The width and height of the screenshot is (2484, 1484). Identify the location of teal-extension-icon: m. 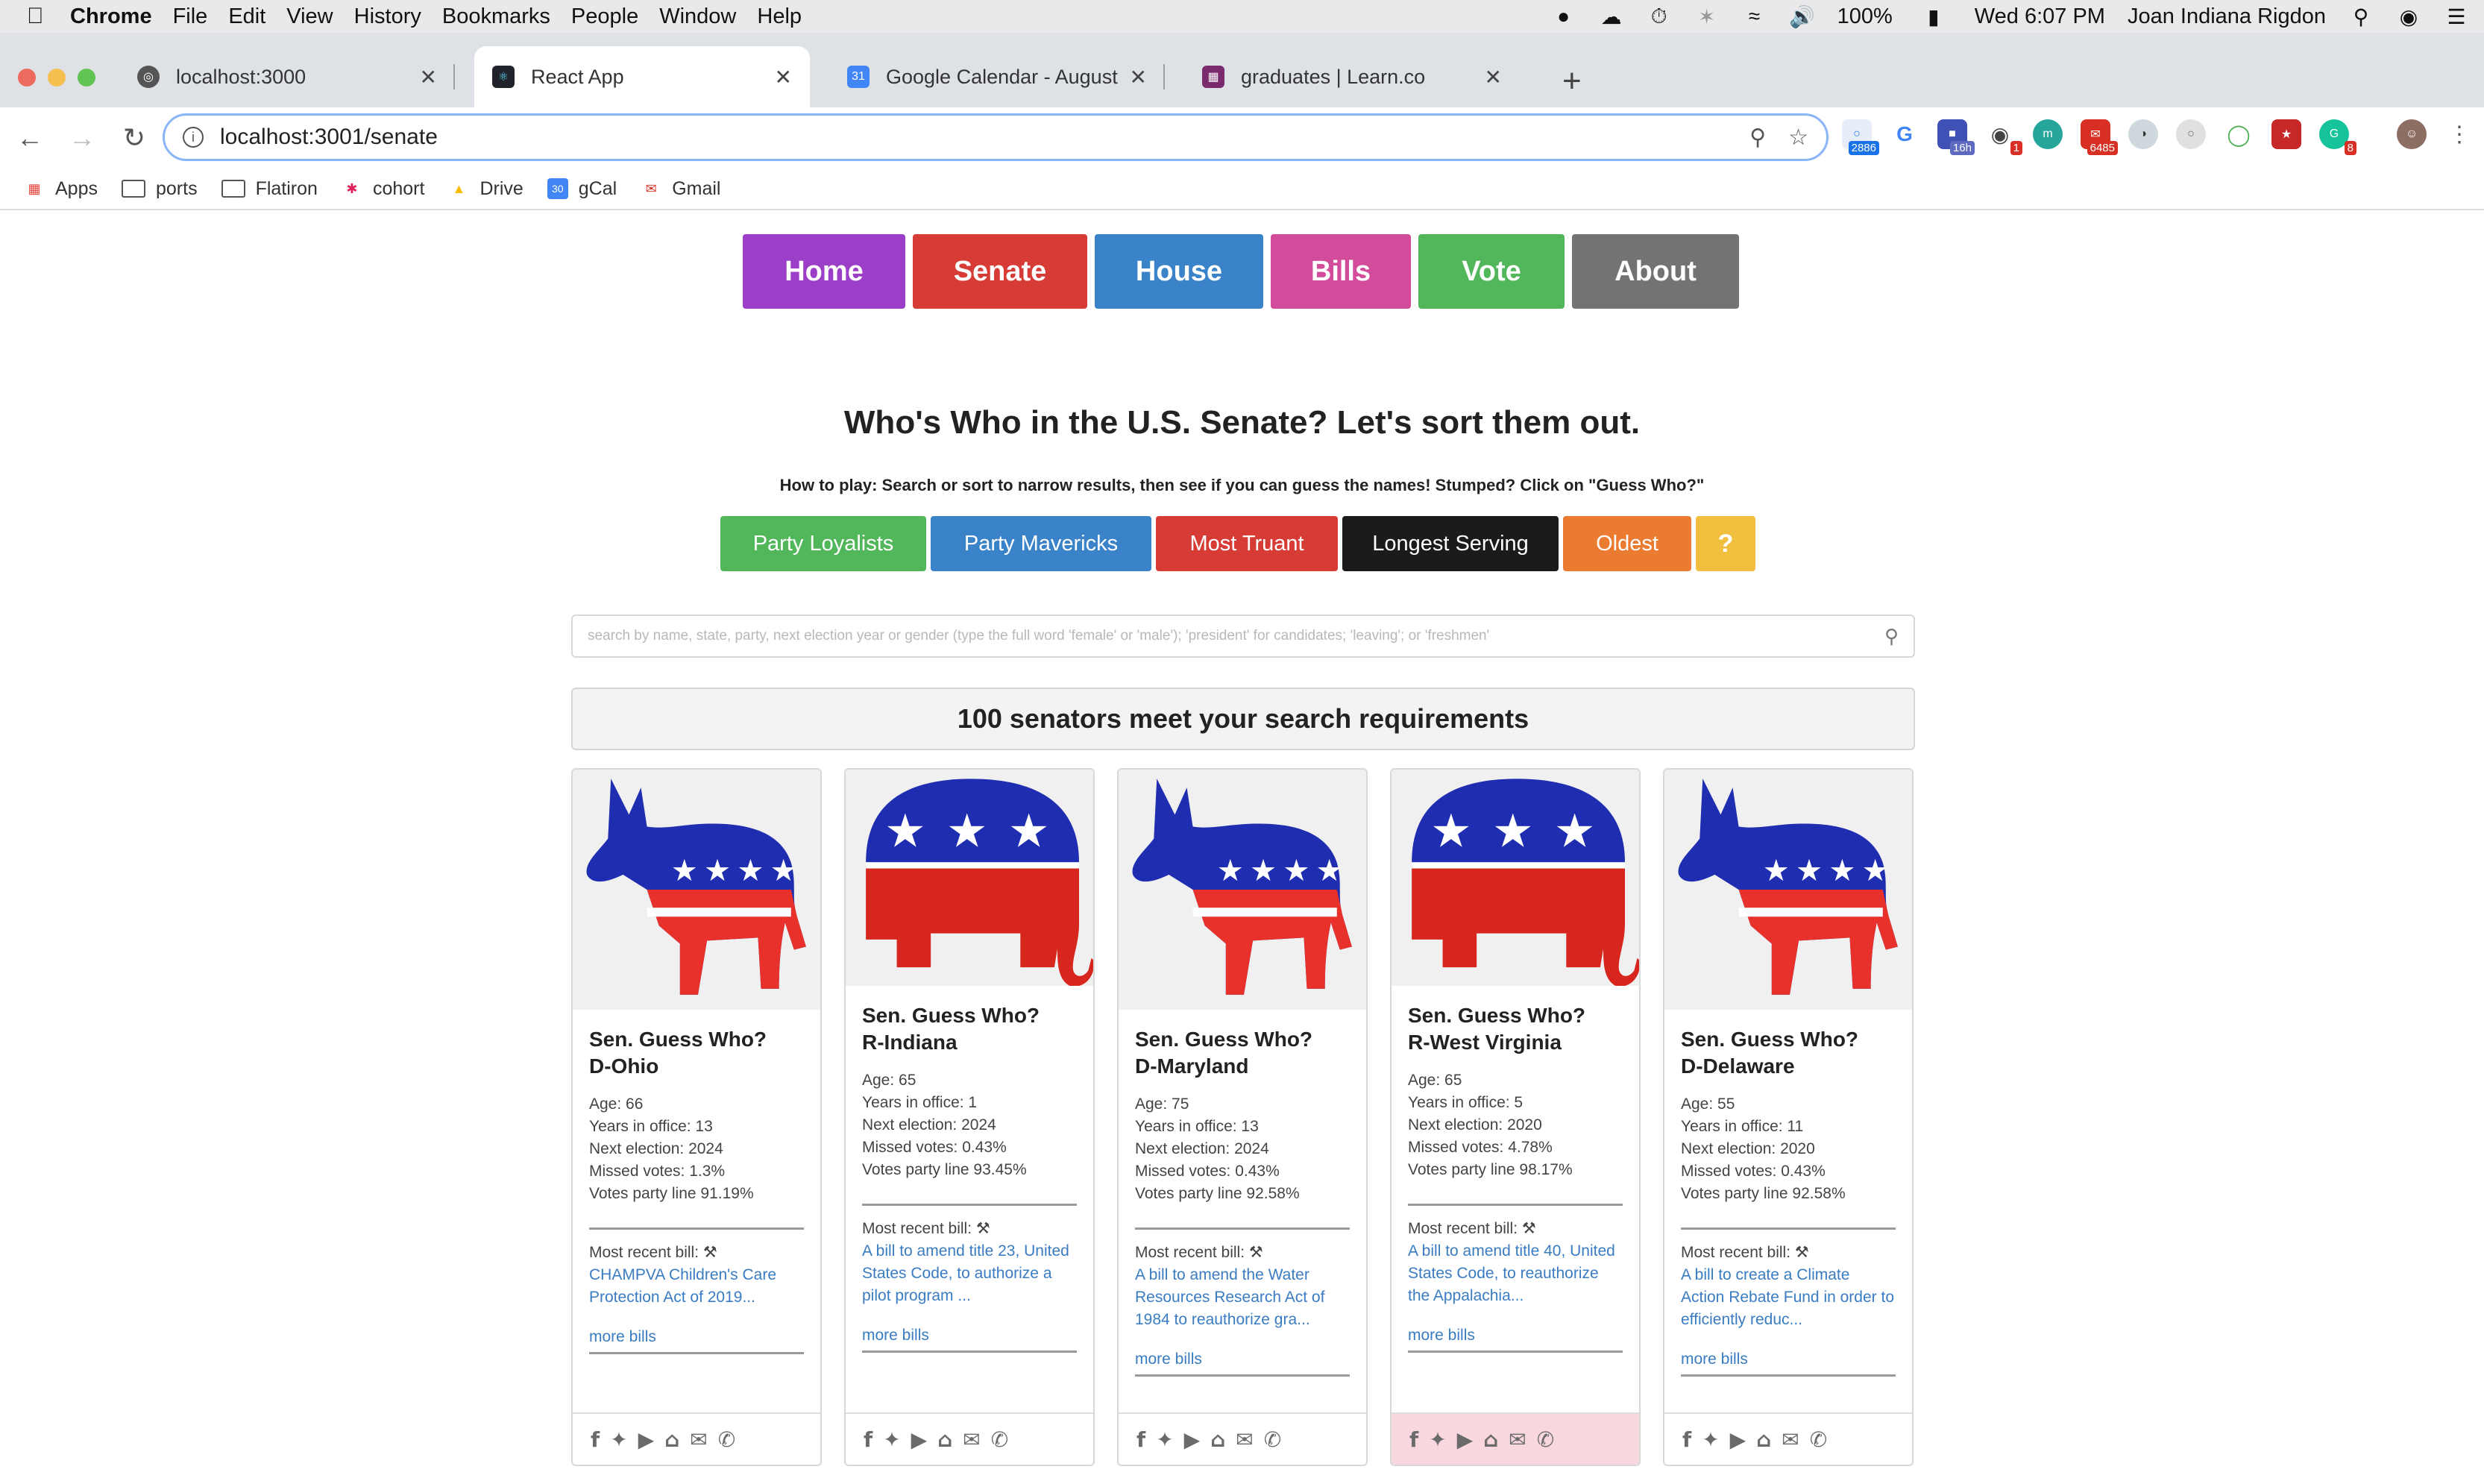
(2048, 134).